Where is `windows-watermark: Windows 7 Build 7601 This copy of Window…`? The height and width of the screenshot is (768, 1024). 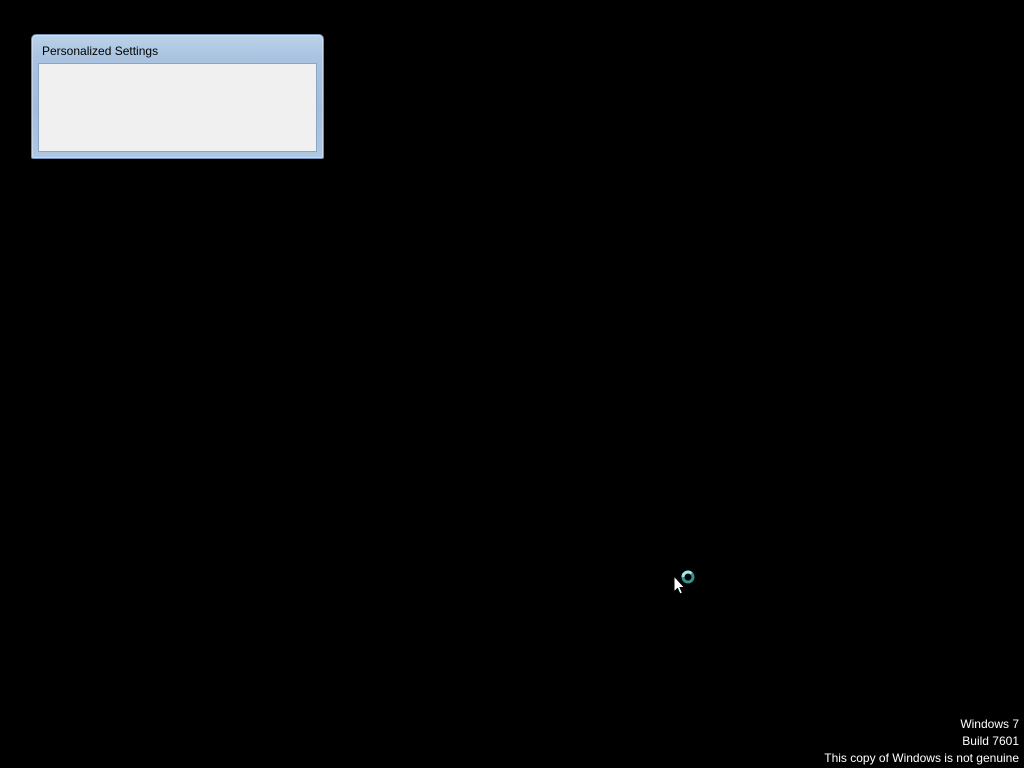 windows-watermark: Windows 7 Build 7601 This copy of Window… is located at coordinates (921, 741).